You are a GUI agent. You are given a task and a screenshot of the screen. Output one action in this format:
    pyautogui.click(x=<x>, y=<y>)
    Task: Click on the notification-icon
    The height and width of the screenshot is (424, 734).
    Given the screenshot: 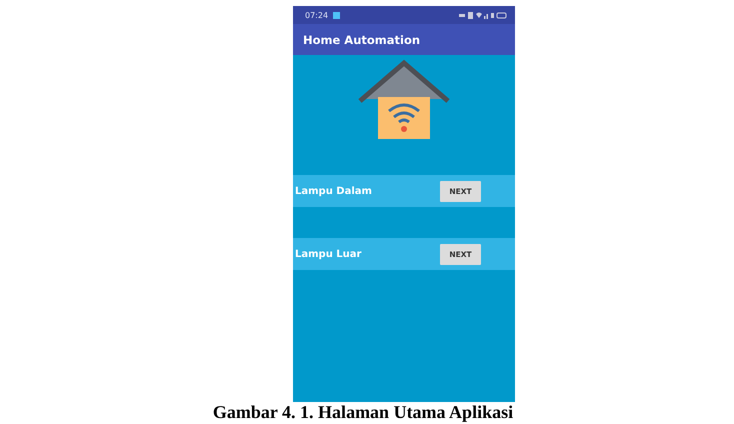 What is the action you would take?
    pyautogui.click(x=336, y=15)
    